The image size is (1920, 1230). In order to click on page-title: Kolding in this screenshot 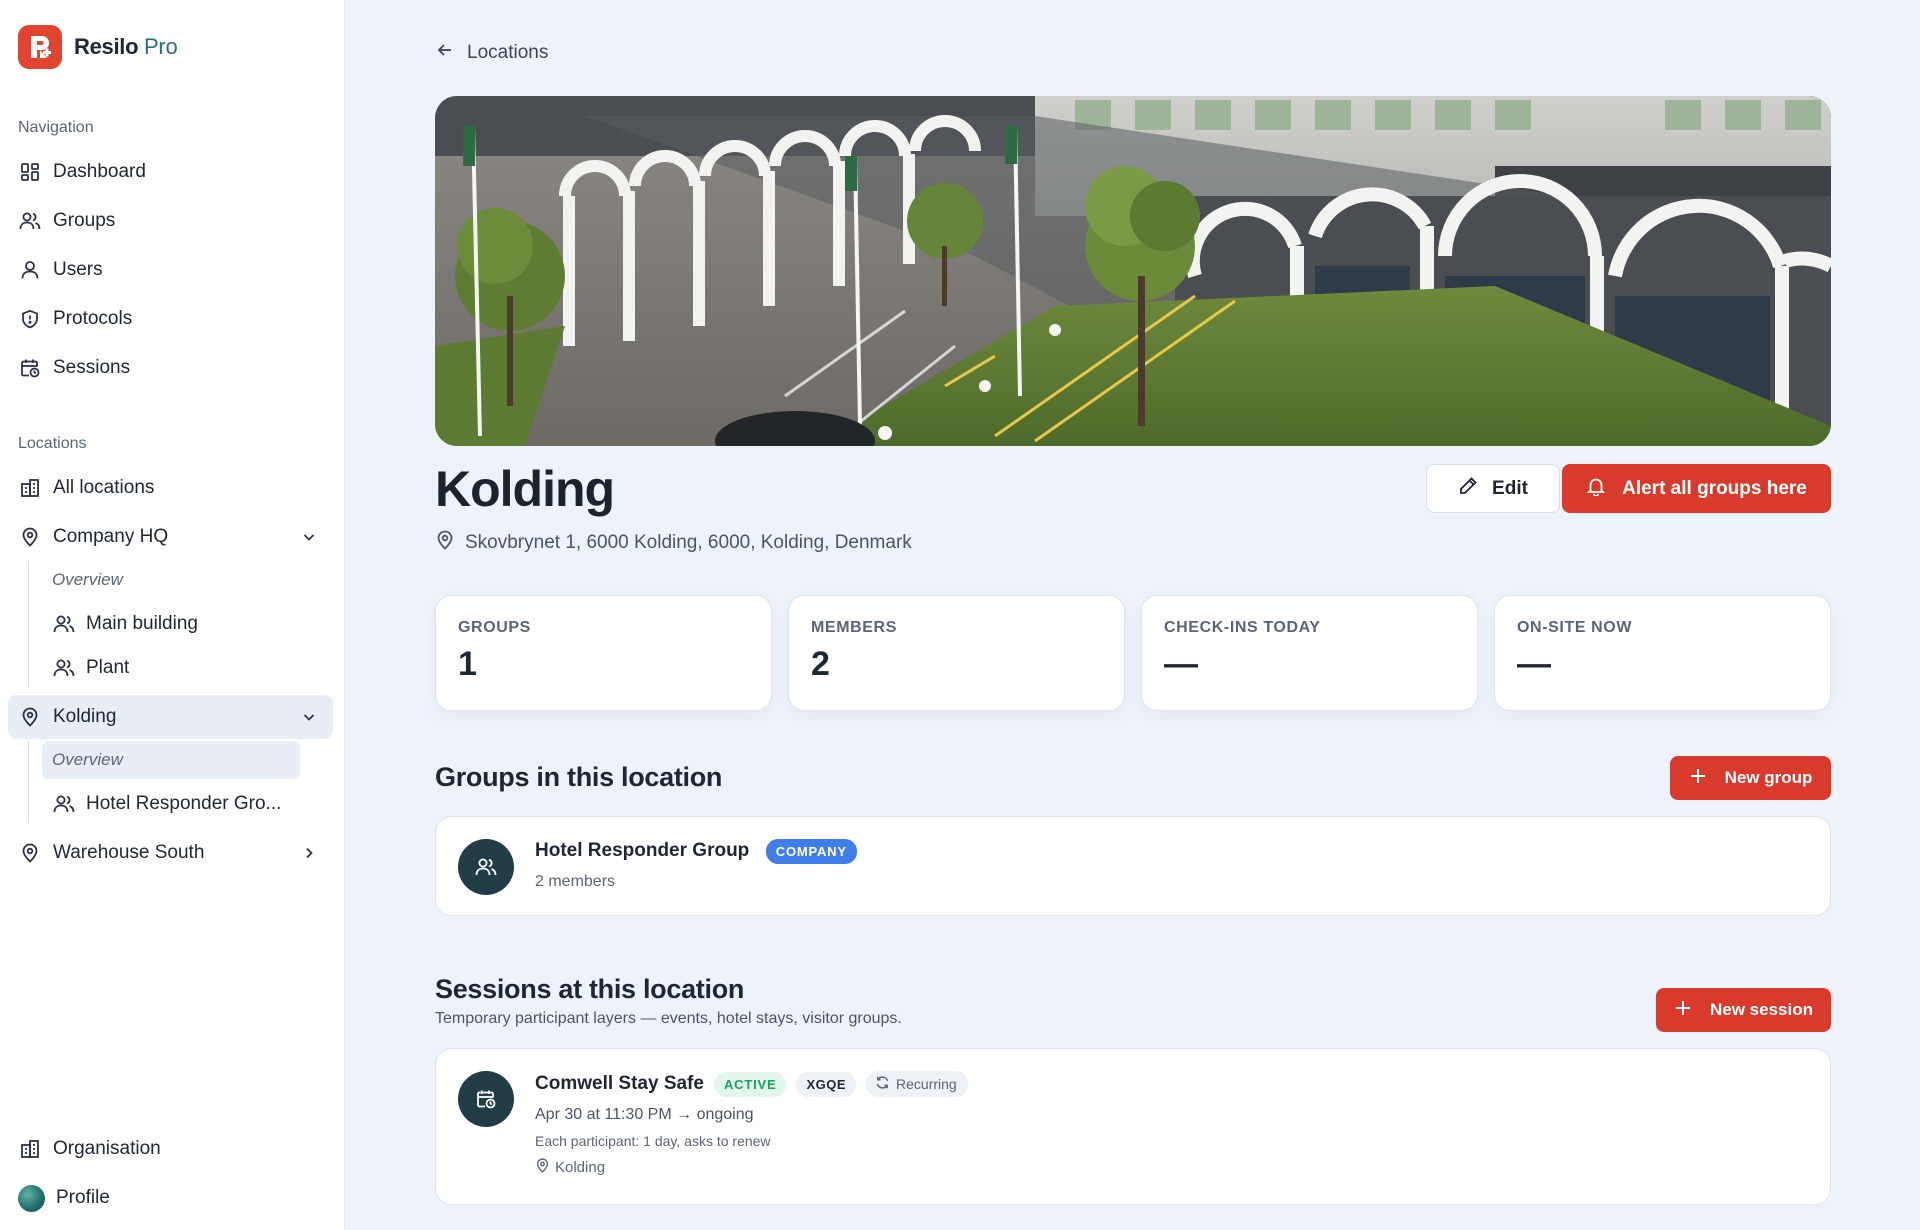, I will do `click(525, 489)`.